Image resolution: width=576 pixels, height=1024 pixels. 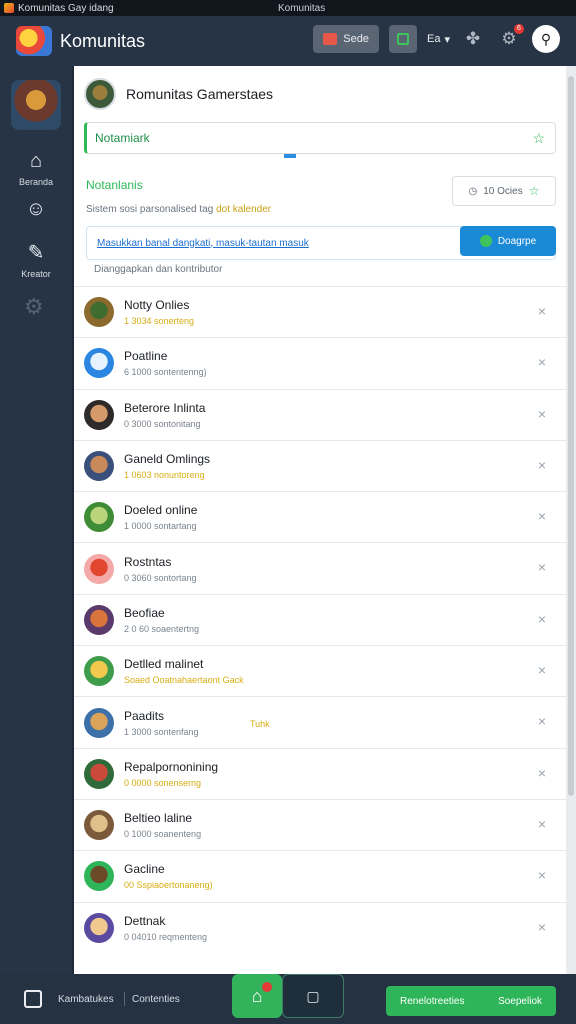 What do you see at coordinates (36, 182) in the screenshot?
I see `sidebar-item-label: Beranda` at bounding box center [36, 182].